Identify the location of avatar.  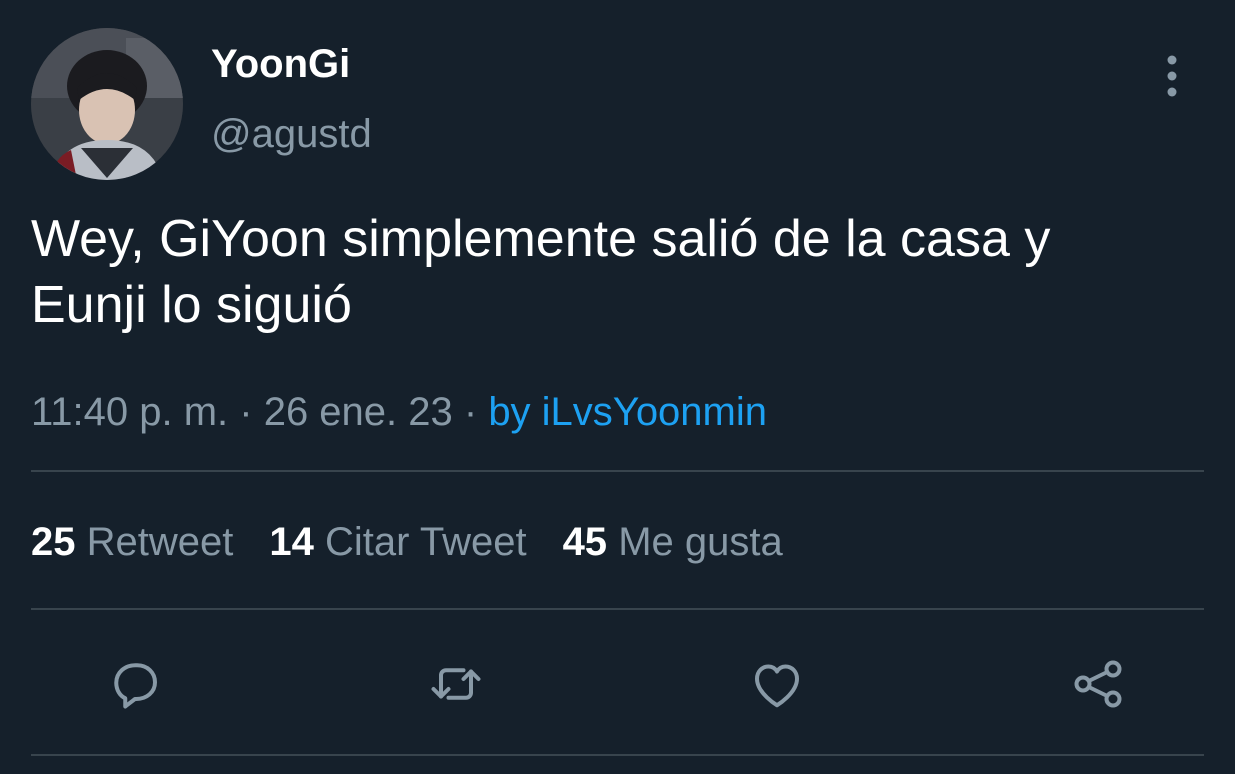
(107, 104).